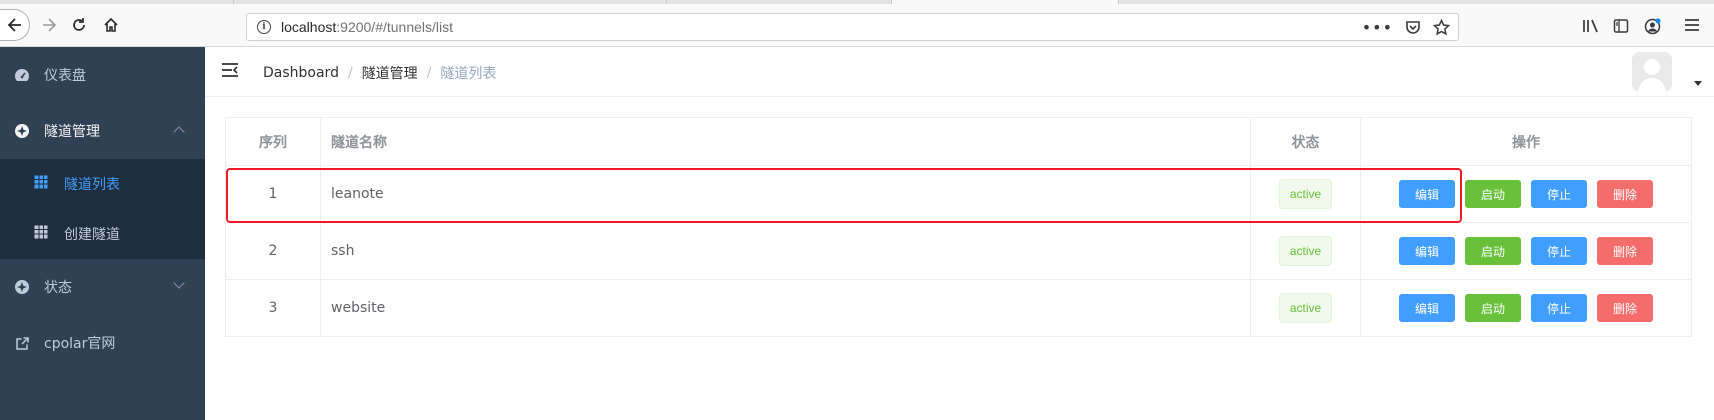  I want to click on menu-icon, so click(1692, 25).